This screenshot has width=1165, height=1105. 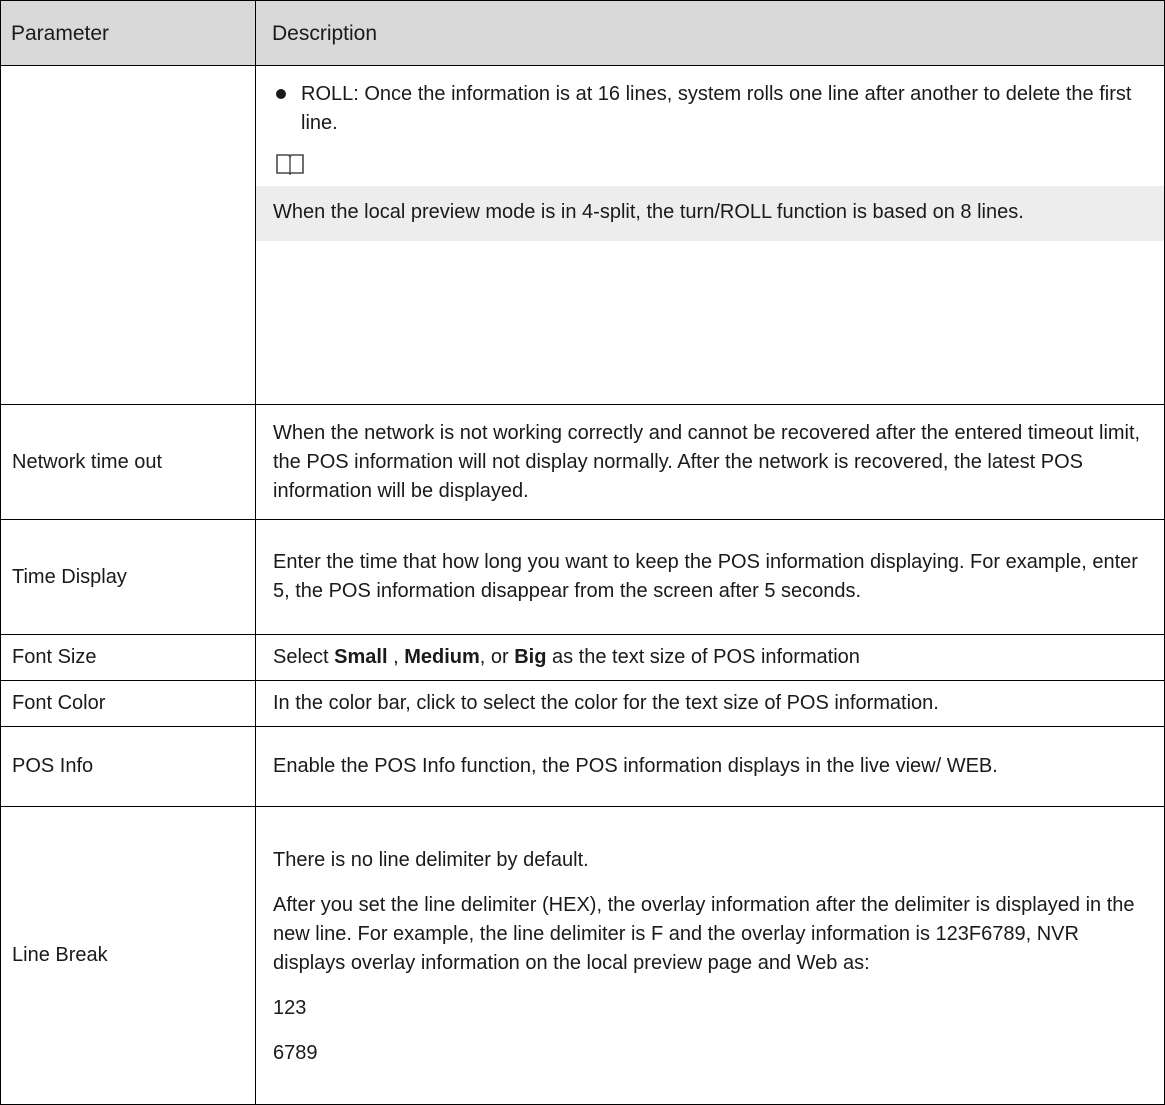 I want to click on bullet-dot, so click(x=281, y=94).